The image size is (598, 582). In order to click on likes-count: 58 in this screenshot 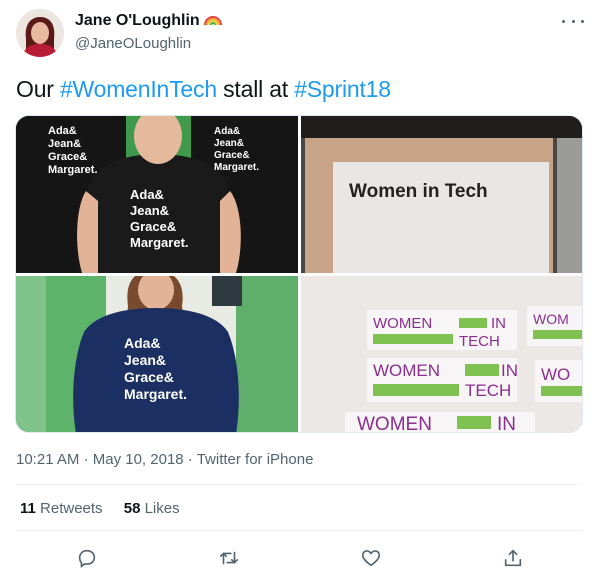, I will do `click(132, 508)`.